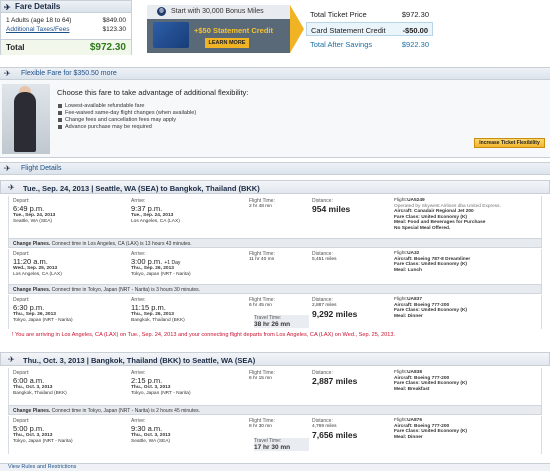 The image size is (550, 471). Describe the element at coordinates (262, 259) in the screenshot. I see `flight-time-value: 11 hr 40 mn` at that location.